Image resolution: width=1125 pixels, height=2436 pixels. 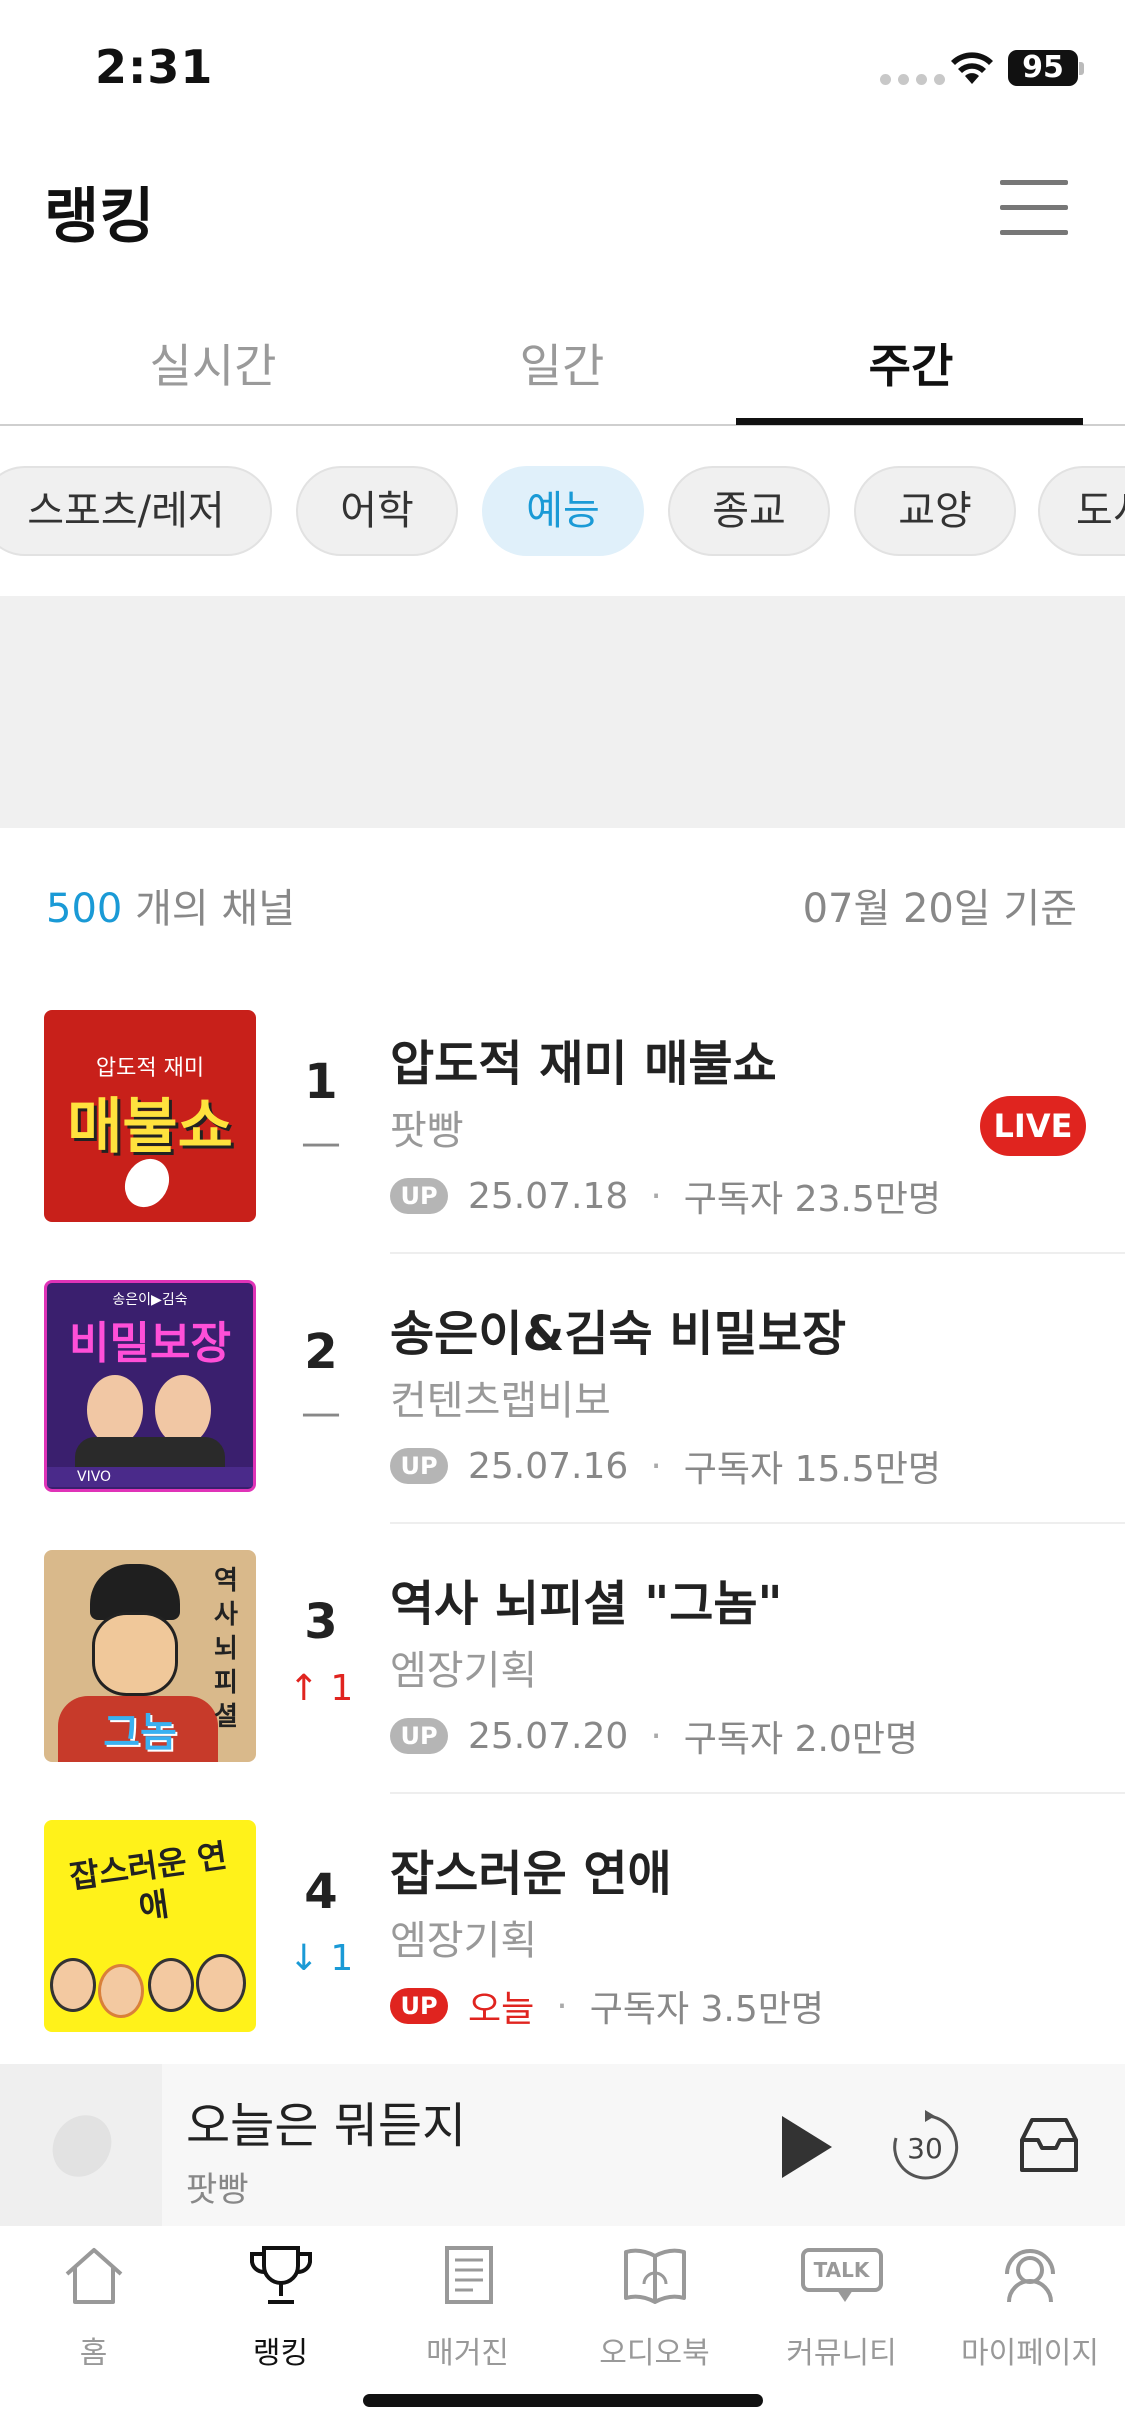 I want to click on home-icon, so click(x=93, y=2276).